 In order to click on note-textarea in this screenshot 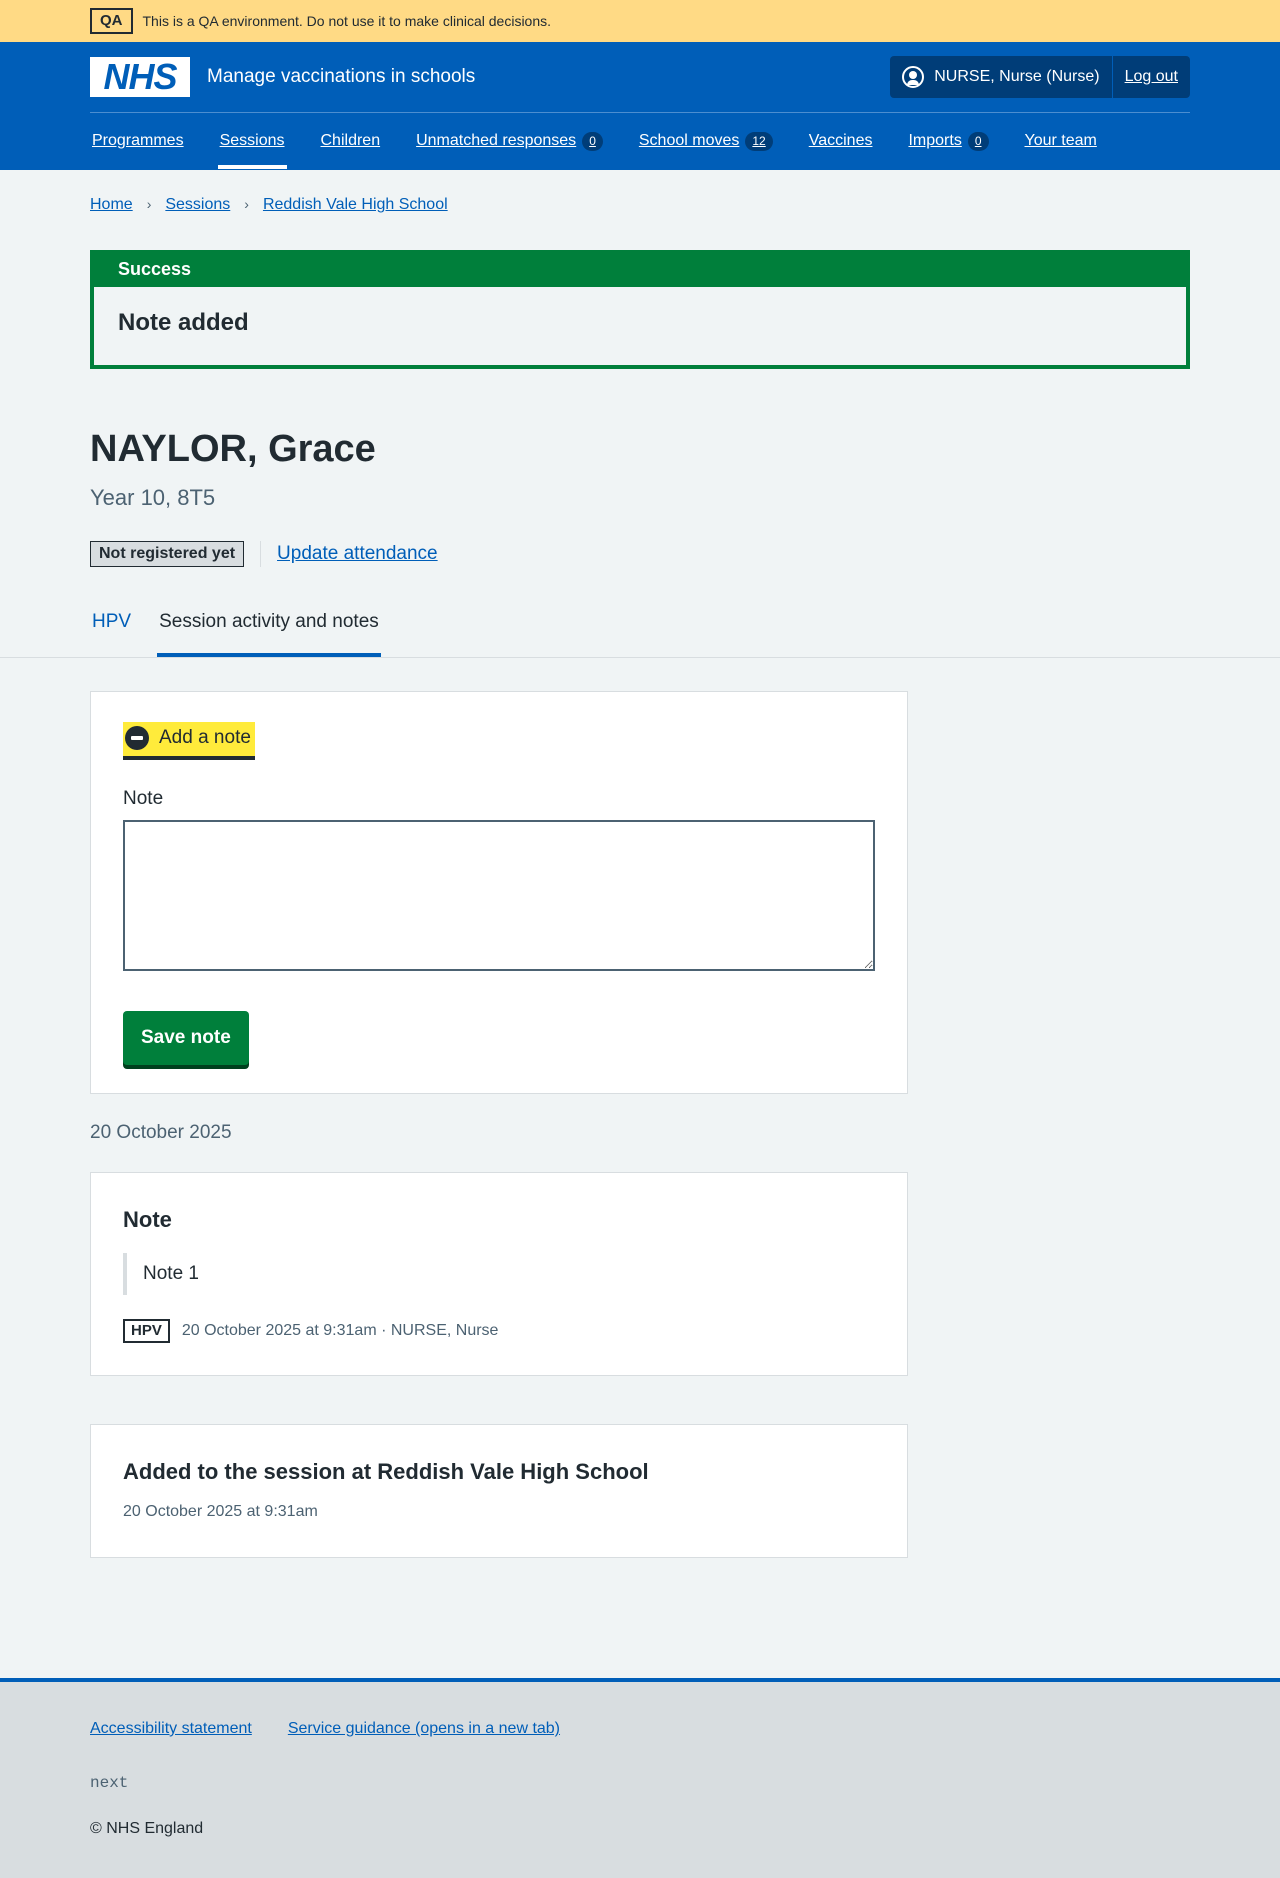, I will do `click(499, 895)`.